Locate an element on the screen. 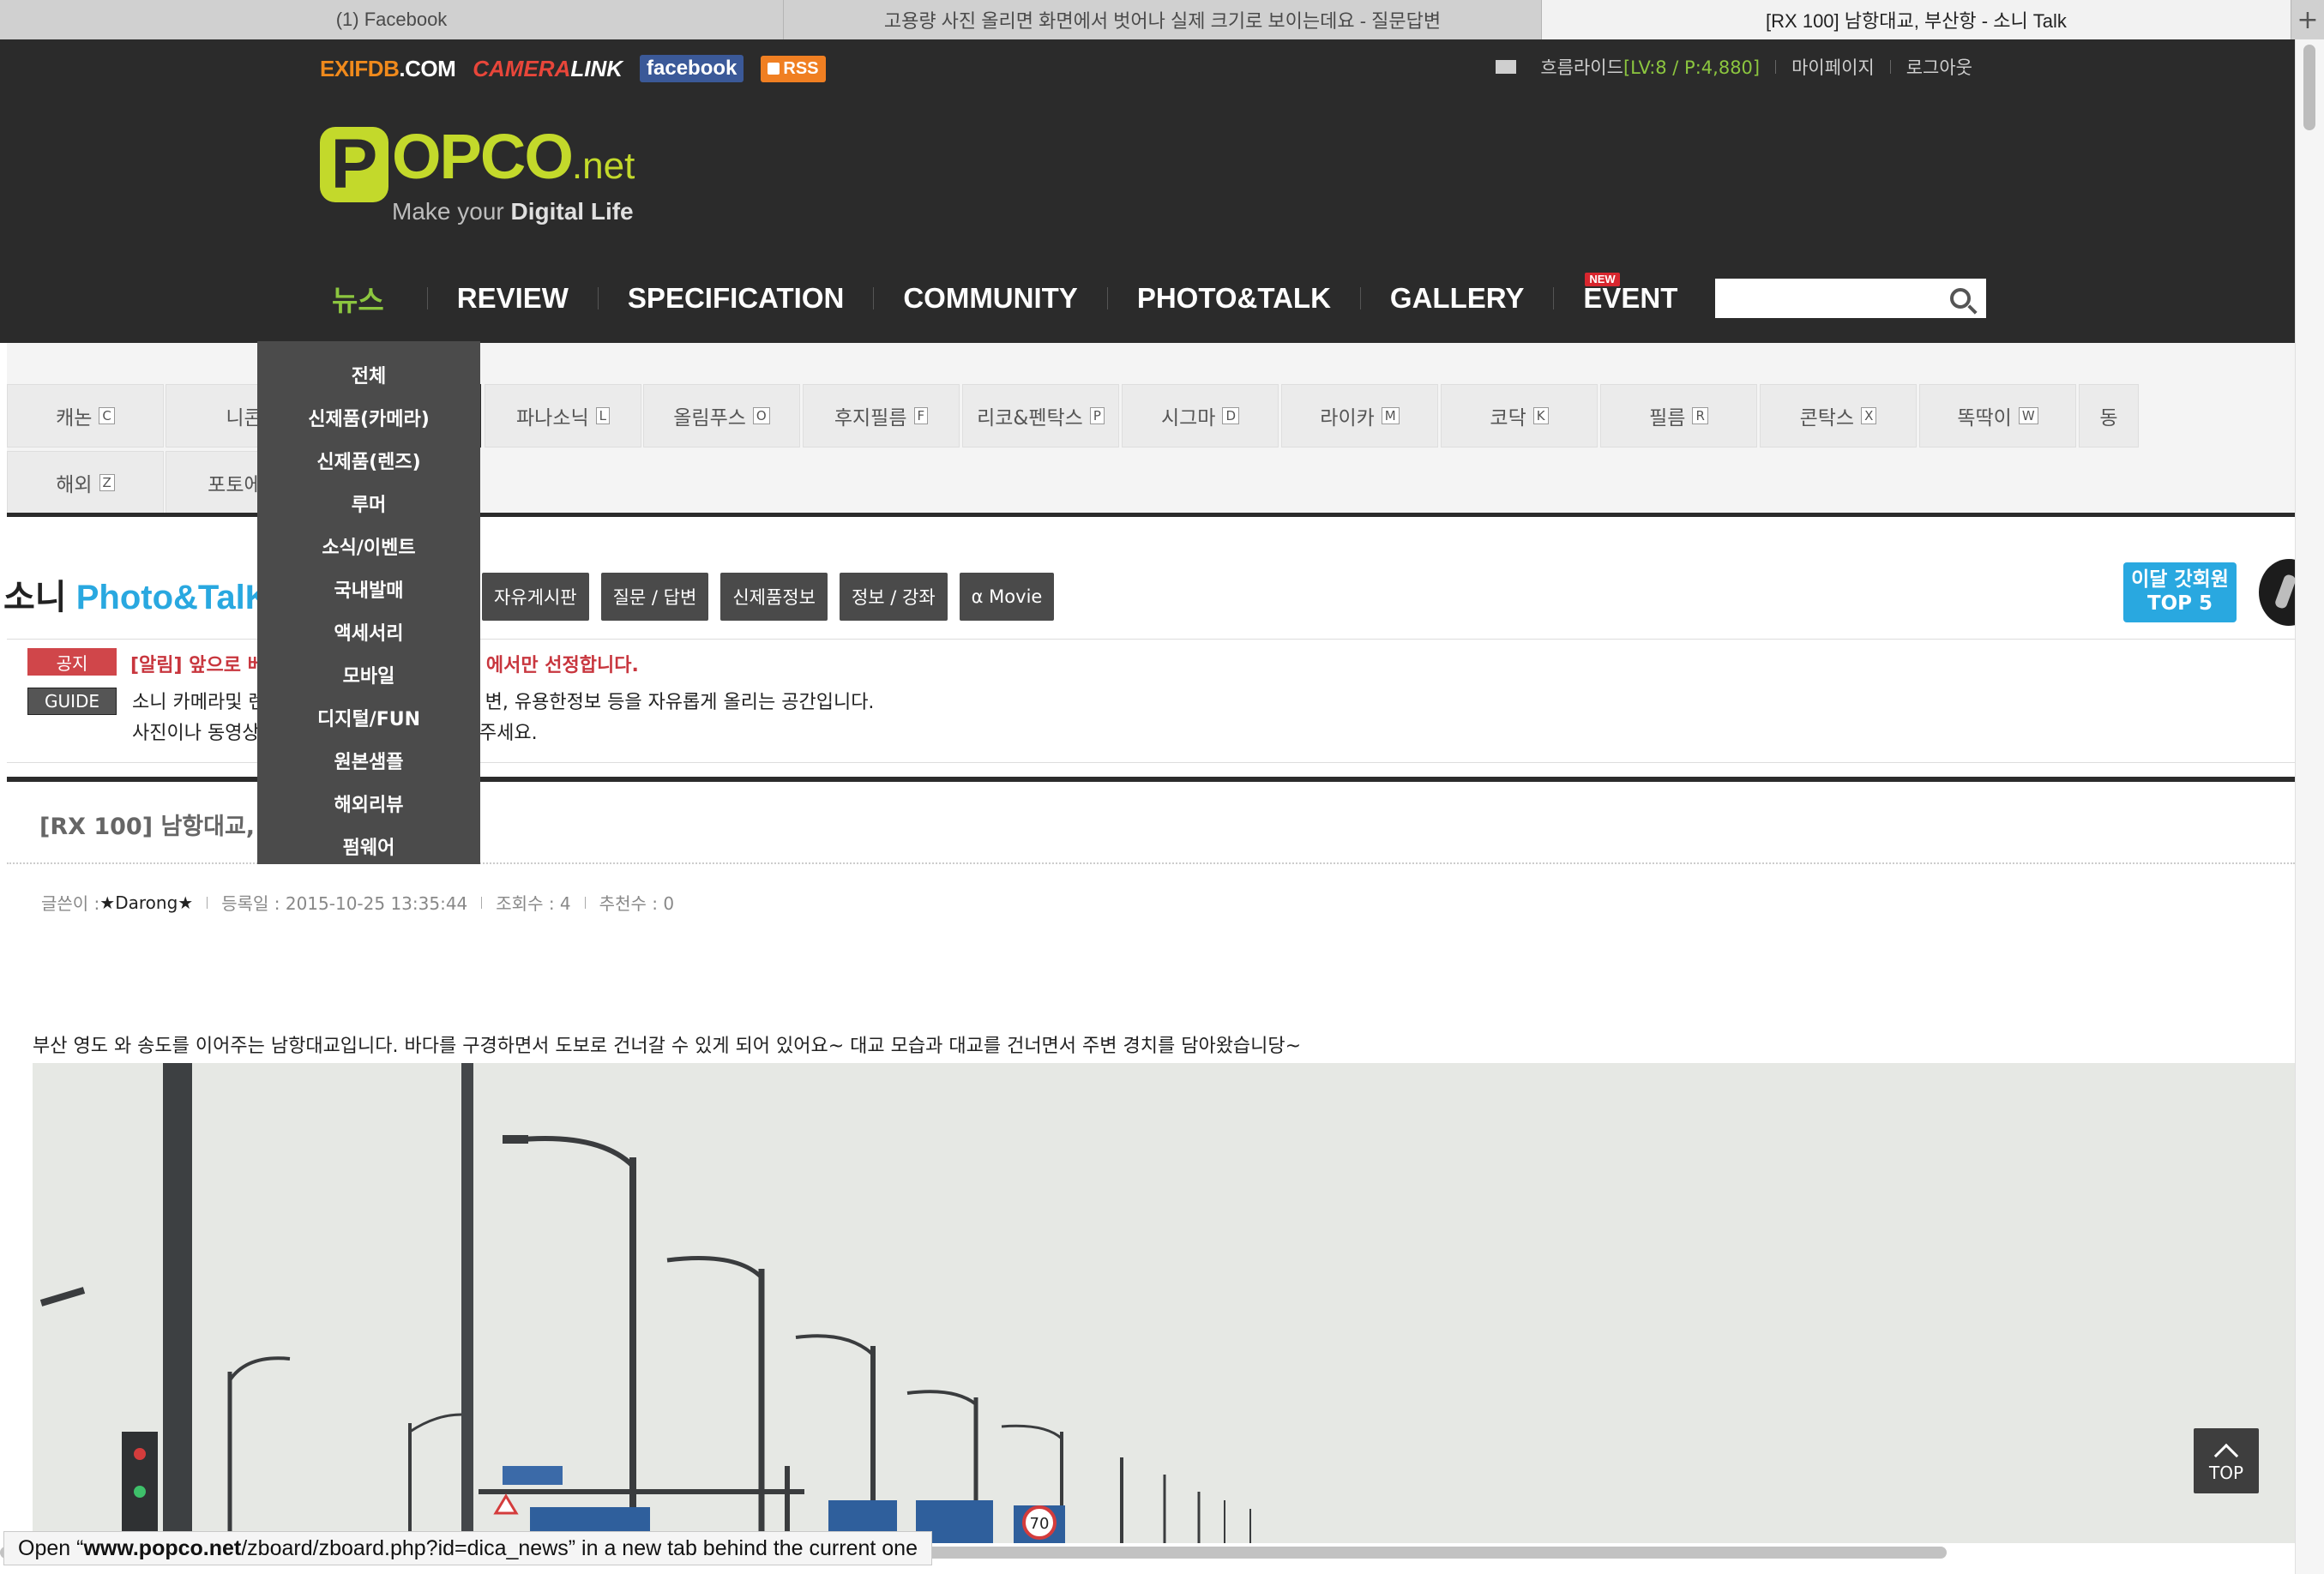 This screenshot has width=2324, height=1574. section-title-board: Photo&TalK is located at coordinates (173, 597).